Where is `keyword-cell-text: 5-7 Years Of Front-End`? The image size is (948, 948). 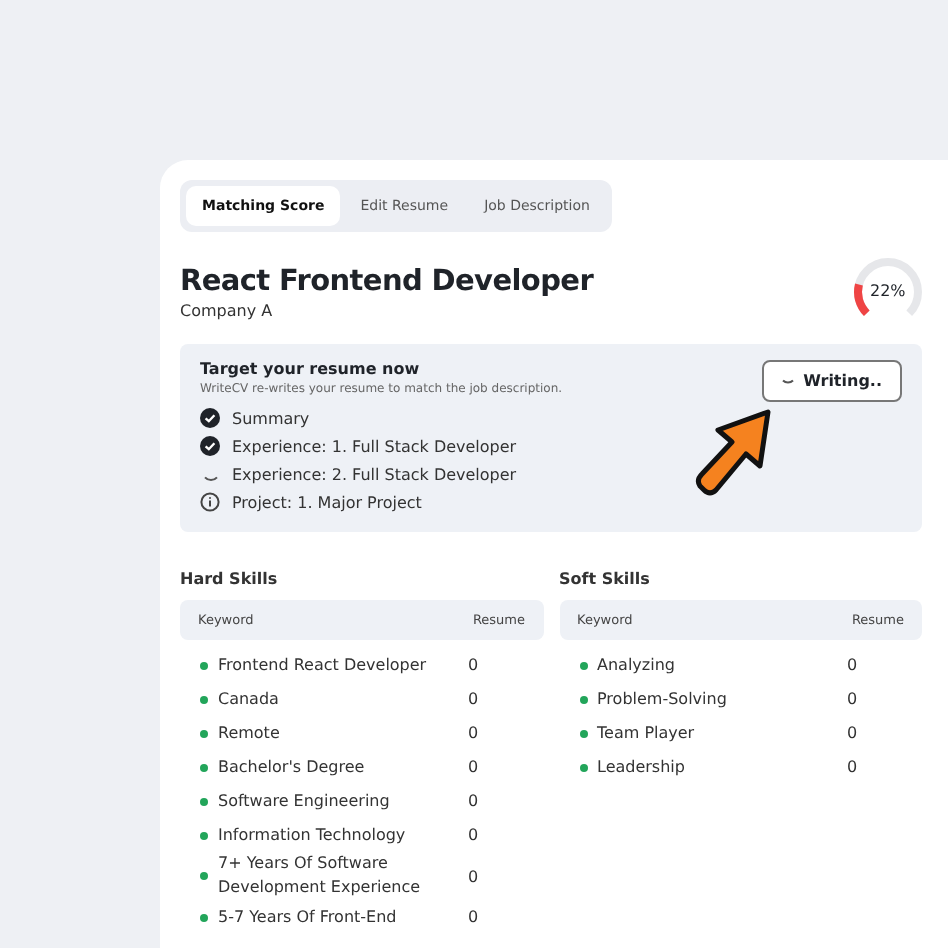 keyword-cell-text: 5-7 Years Of Front-End is located at coordinates (308, 917).